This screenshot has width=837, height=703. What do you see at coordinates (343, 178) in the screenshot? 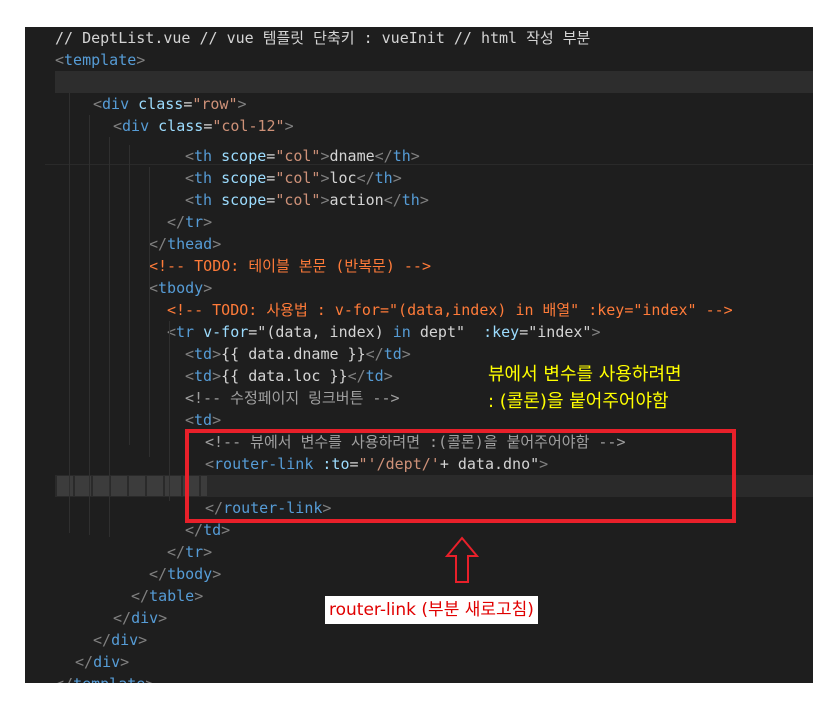
I see `code-token: loc` at bounding box center [343, 178].